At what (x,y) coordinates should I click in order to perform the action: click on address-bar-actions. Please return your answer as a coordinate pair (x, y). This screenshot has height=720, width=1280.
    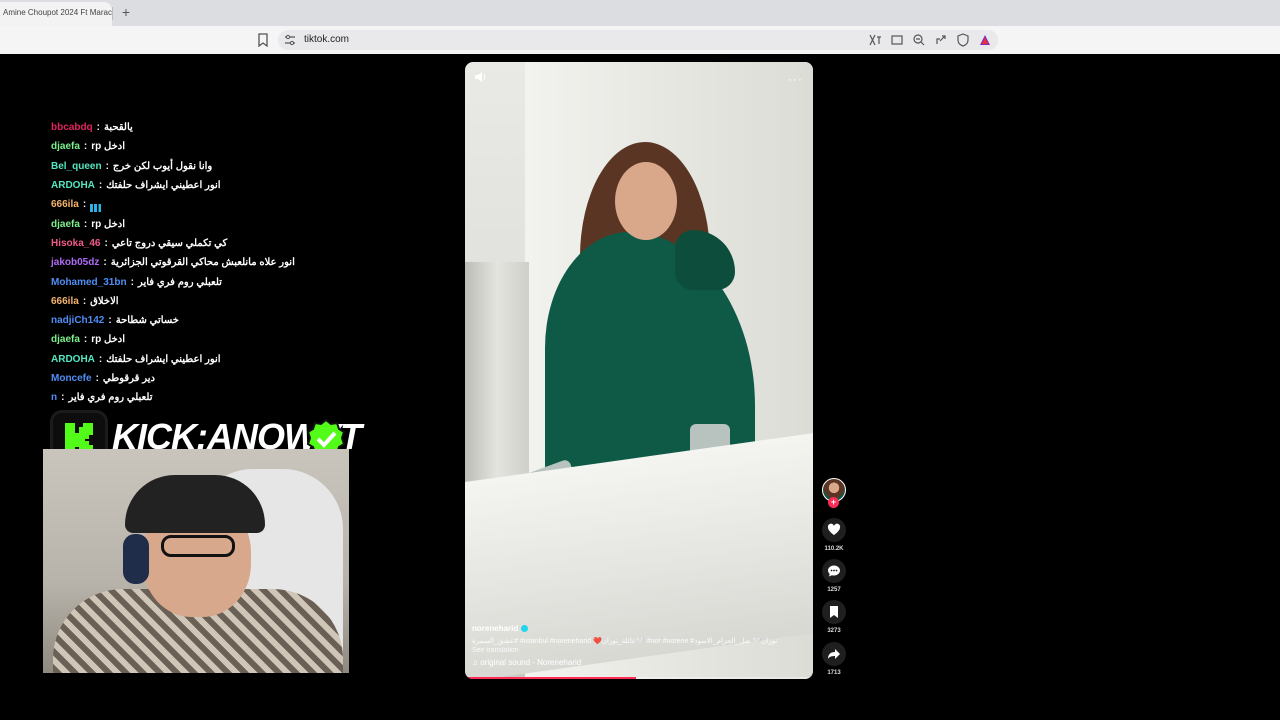
    Looking at the image, I should click on (930, 40).